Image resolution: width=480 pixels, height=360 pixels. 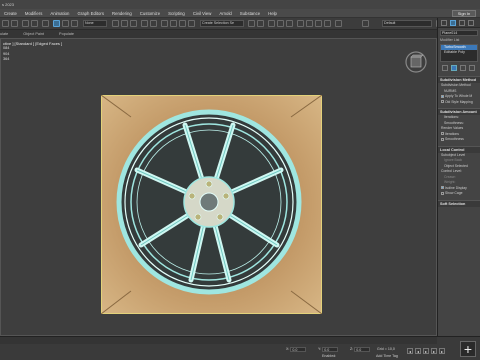 What do you see at coordinates (202, 13) in the screenshot?
I see `menu-civil-view: Civil View` at bounding box center [202, 13].